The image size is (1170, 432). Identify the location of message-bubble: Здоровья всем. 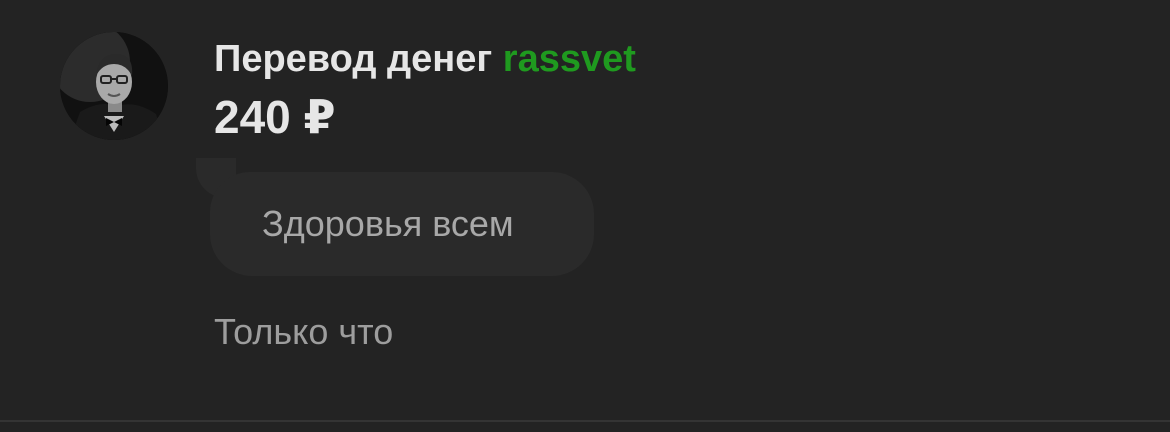
(402, 224).